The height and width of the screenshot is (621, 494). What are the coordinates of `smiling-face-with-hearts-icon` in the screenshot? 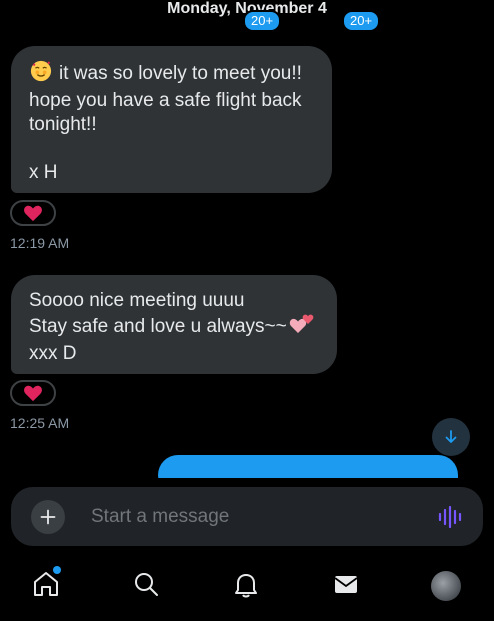 It's located at (41, 74).